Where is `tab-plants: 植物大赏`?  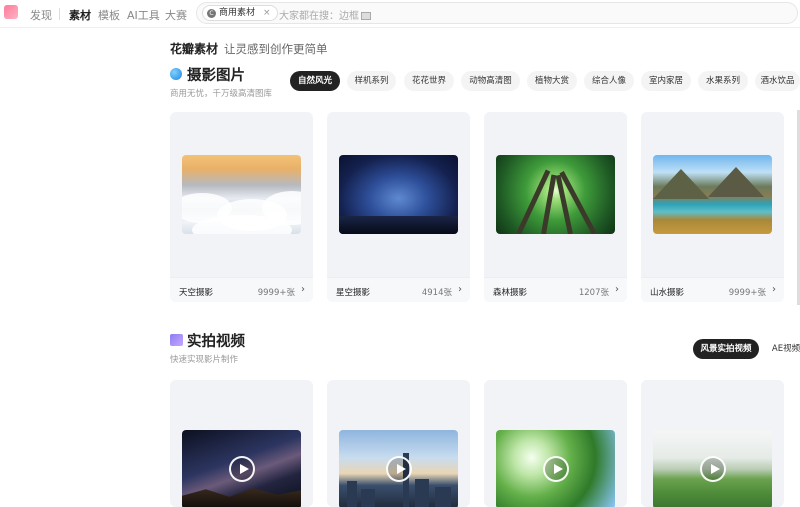
tab-plants: 植物大赏 is located at coordinates (552, 81).